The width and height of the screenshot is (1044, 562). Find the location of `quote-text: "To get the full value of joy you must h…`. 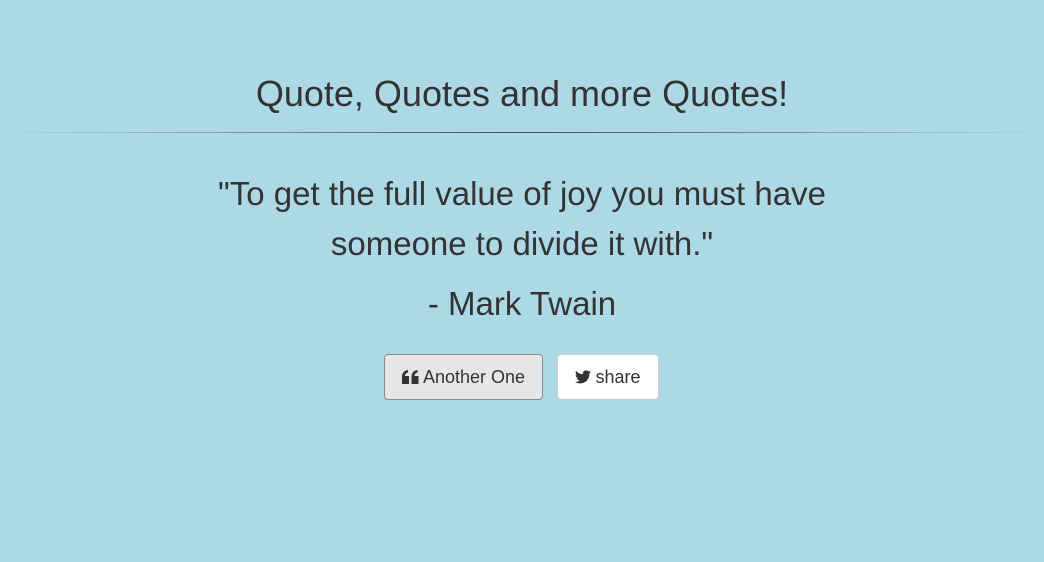

quote-text: "To get the full value of joy you must h… is located at coordinates (522, 218).